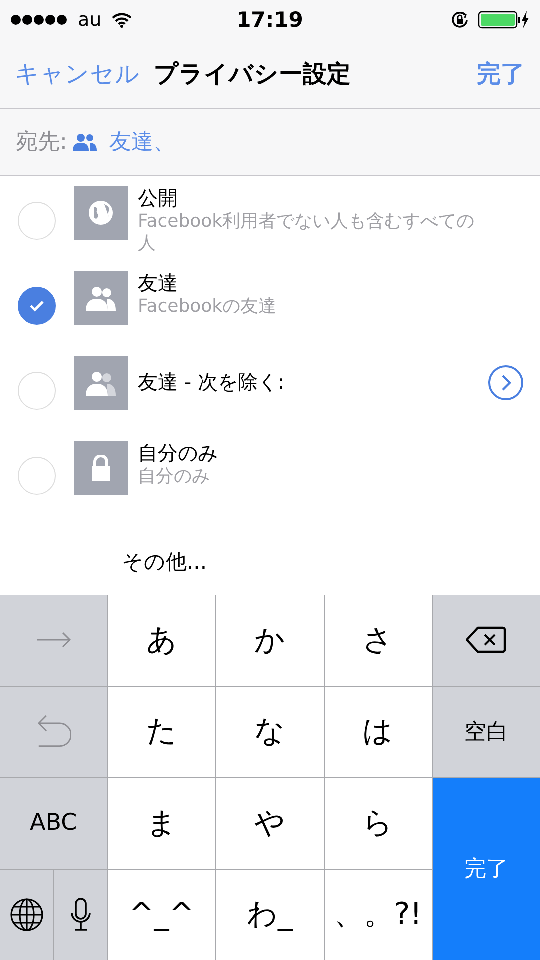 Image resolution: width=540 pixels, height=960 pixels. What do you see at coordinates (90, 20) in the screenshot?
I see `carrier-name: au` at bounding box center [90, 20].